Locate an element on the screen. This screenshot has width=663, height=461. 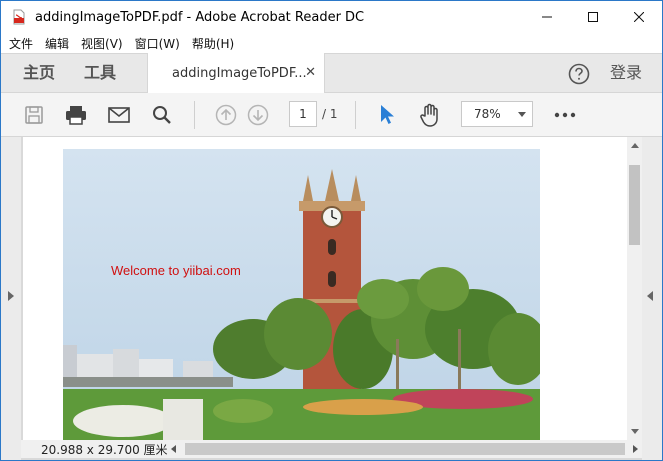
scroll-down-icon is located at coordinates (635, 431).